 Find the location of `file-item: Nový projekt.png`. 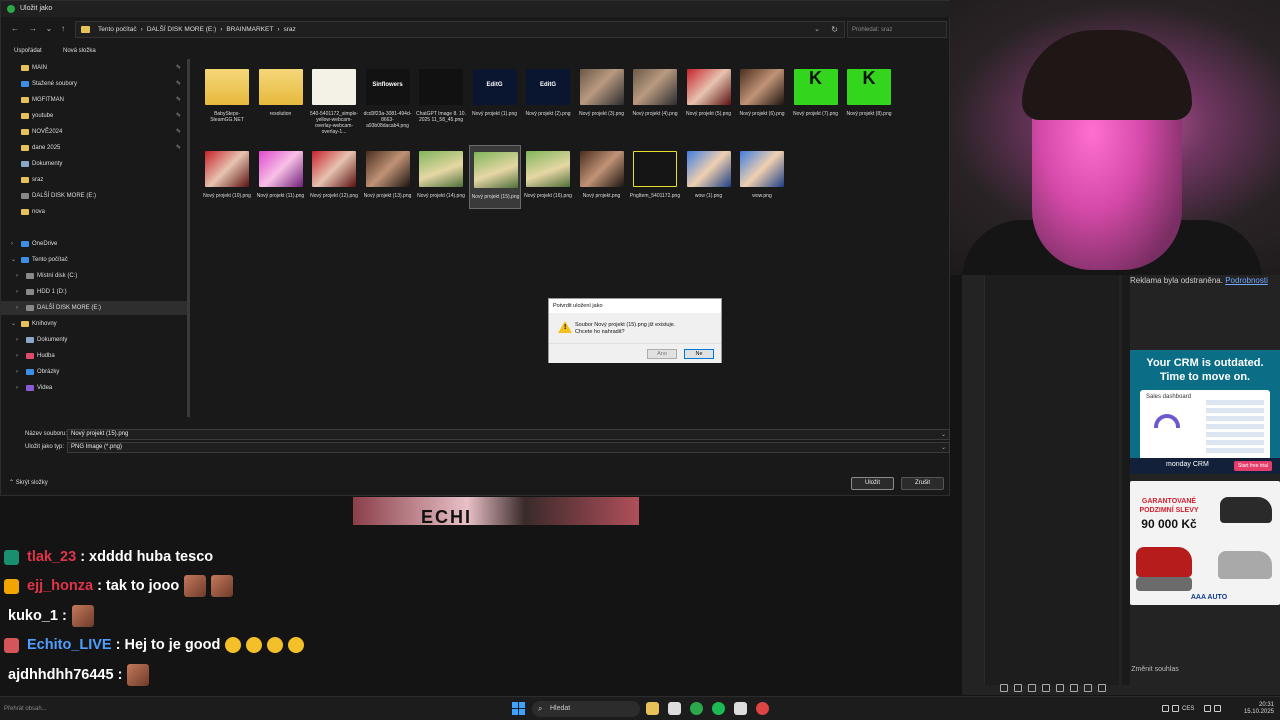

file-item: Nový projekt.png is located at coordinates (602, 177).